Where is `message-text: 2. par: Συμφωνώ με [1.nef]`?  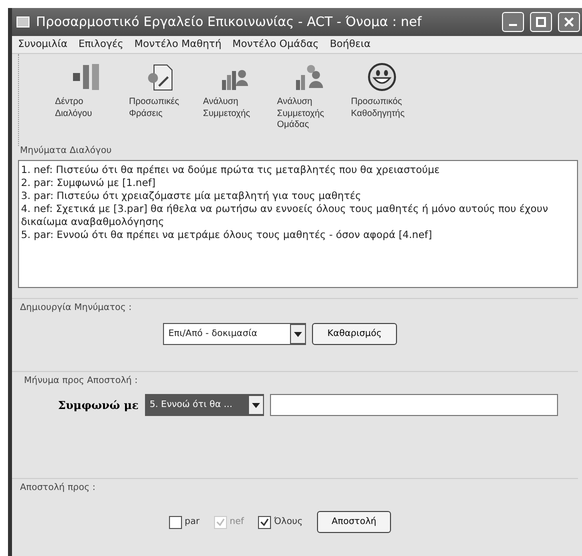
message-text: 2. par: Συμφωνώ με [1.nef] is located at coordinates (89, 183).